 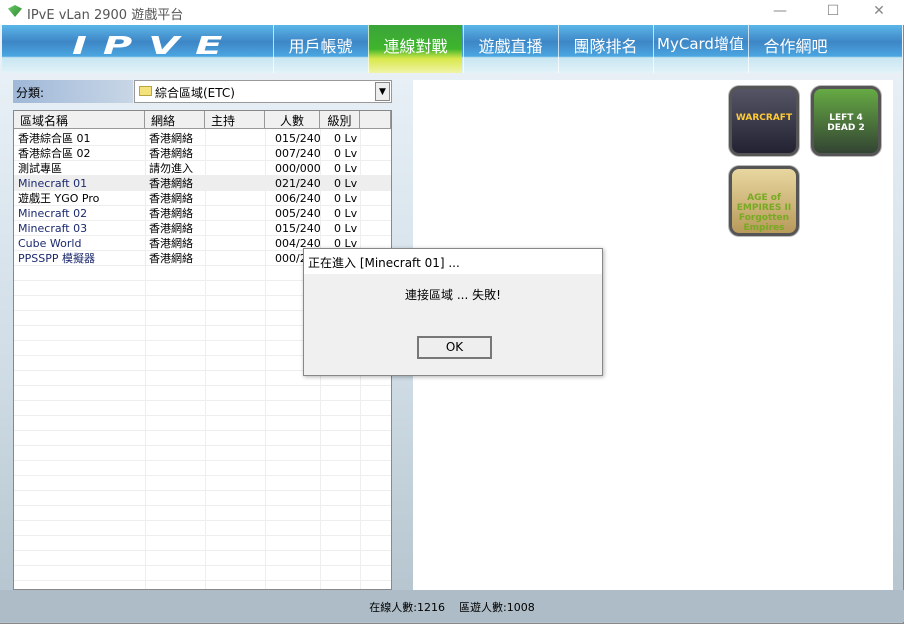 I want to click on cell-name: 香港綜合區 02, so click(x=54, y=153).